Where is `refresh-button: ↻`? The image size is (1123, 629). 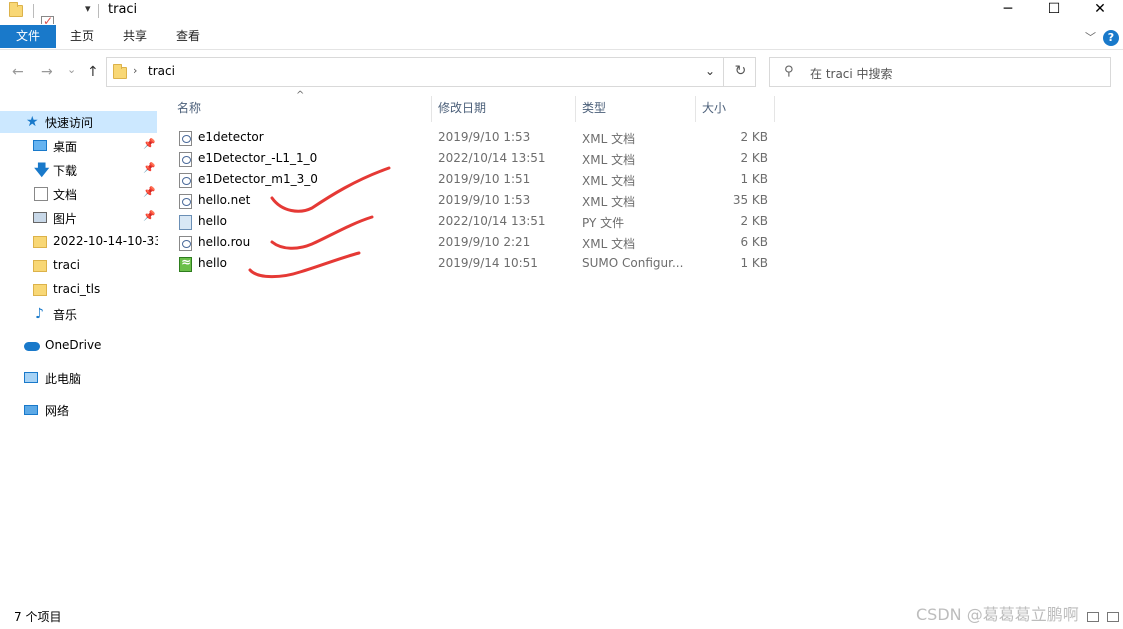 refresh-button: ↻ is located at coordinates (740, 72).